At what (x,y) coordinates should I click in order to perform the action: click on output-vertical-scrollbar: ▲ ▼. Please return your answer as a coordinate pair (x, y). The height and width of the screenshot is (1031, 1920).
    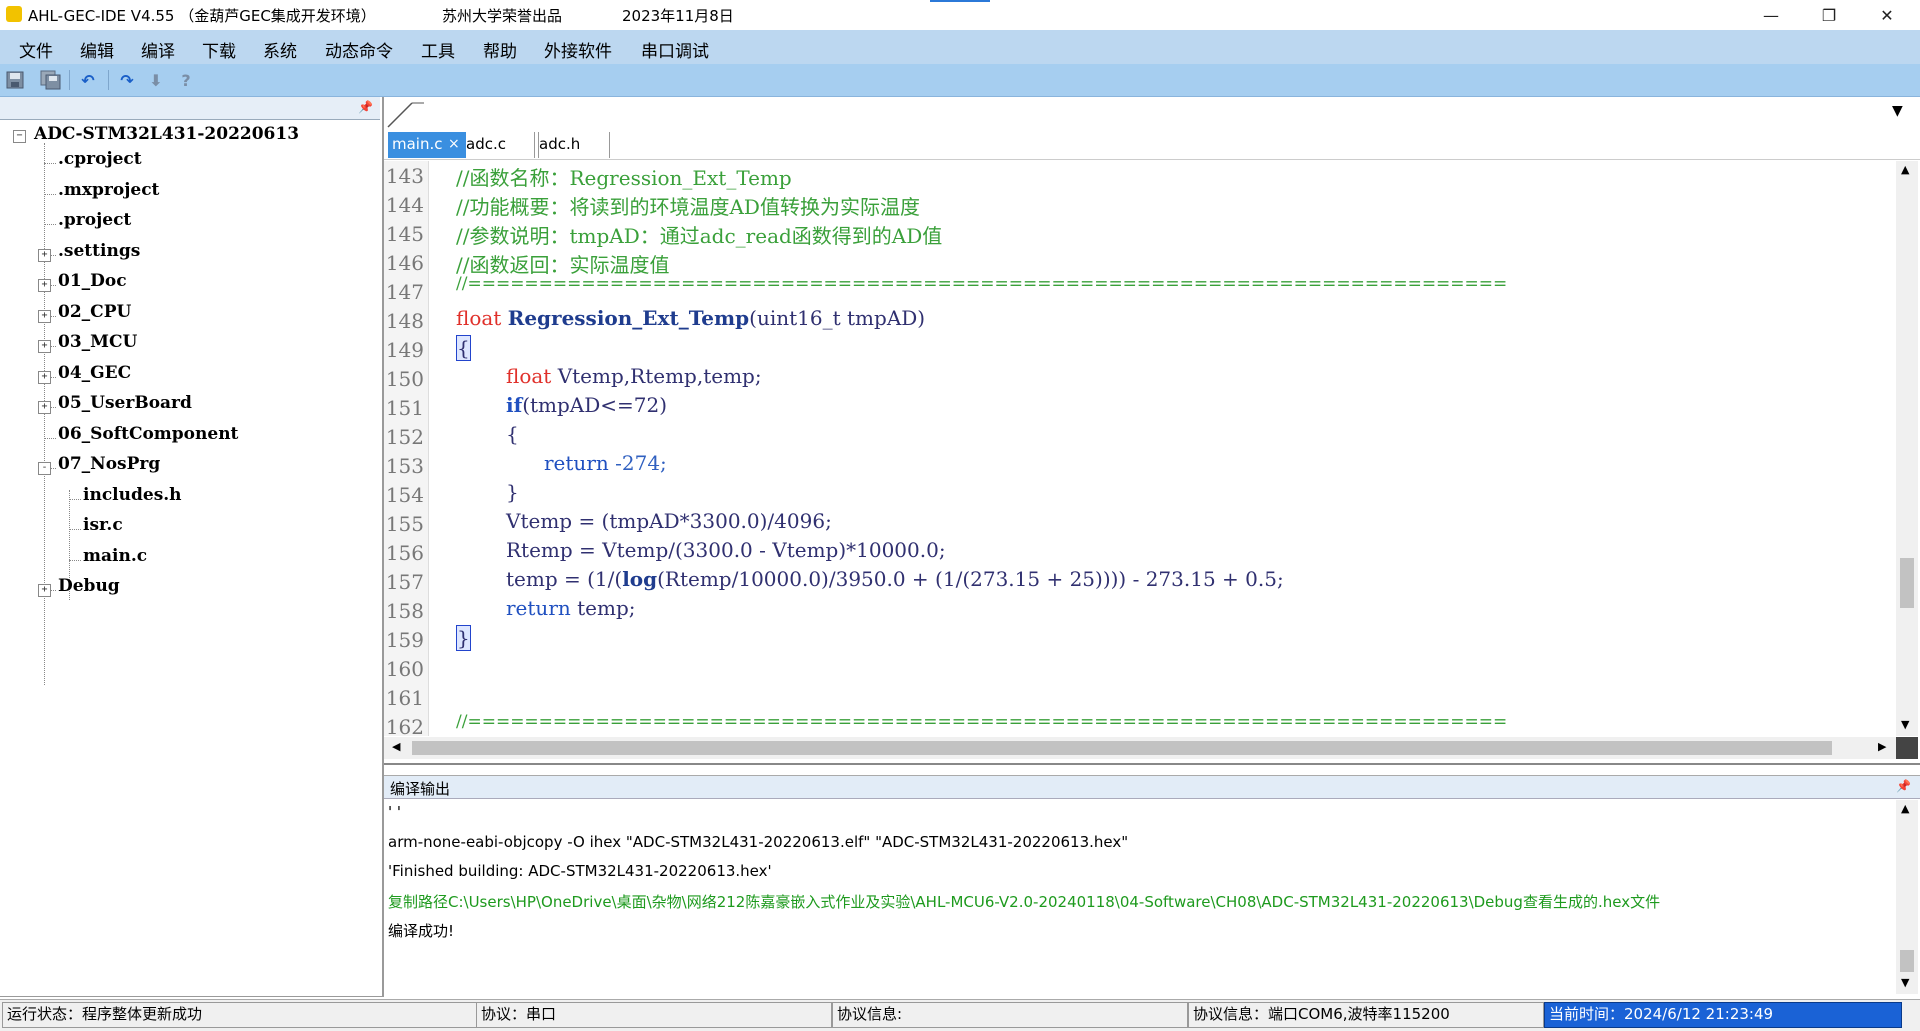
    Looking at the image, I should click on (1907, 897).